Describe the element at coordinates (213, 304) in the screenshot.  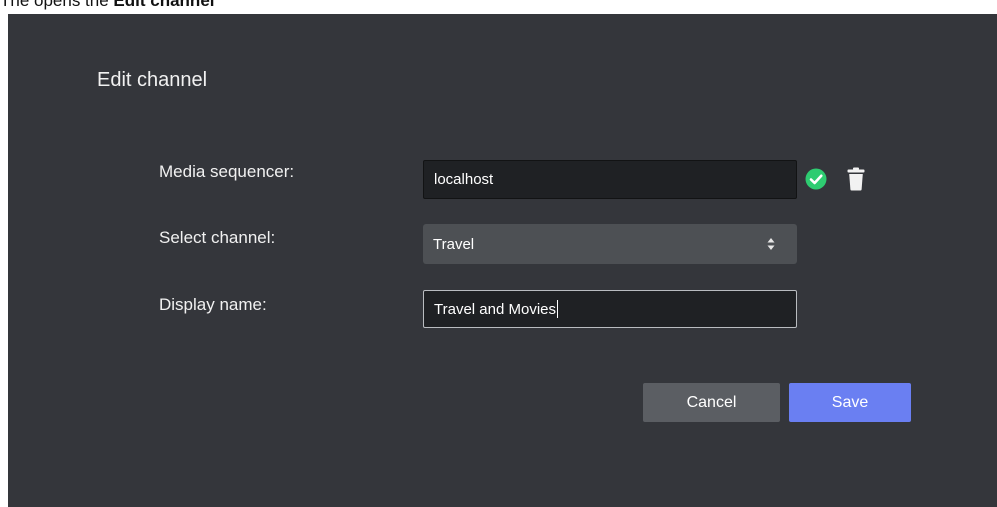
I see `display-name-label: Display name:` at that location.